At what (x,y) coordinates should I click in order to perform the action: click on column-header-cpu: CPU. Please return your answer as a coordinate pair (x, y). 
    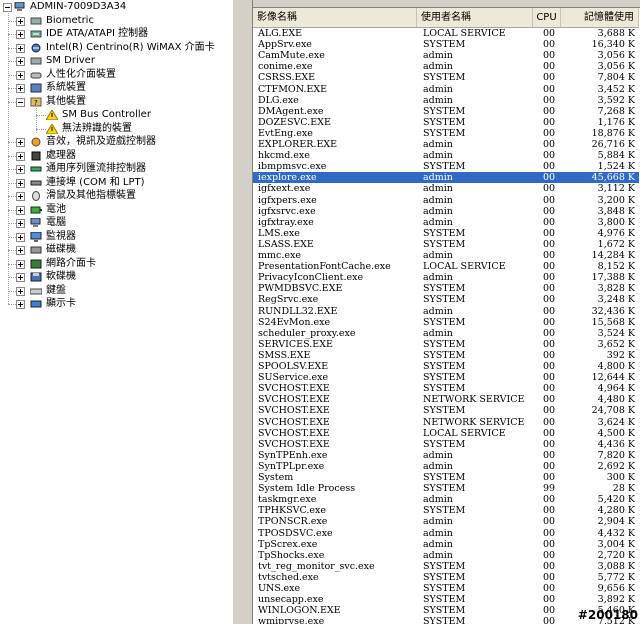
    Looking at the image, I should click on (547, 17).